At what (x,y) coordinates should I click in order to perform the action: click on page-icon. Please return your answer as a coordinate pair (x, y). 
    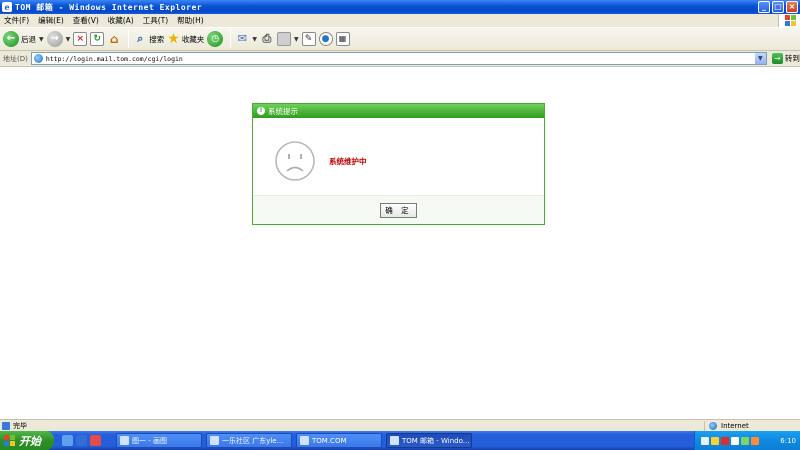
    Looking at the image, I should click on (38, 58).